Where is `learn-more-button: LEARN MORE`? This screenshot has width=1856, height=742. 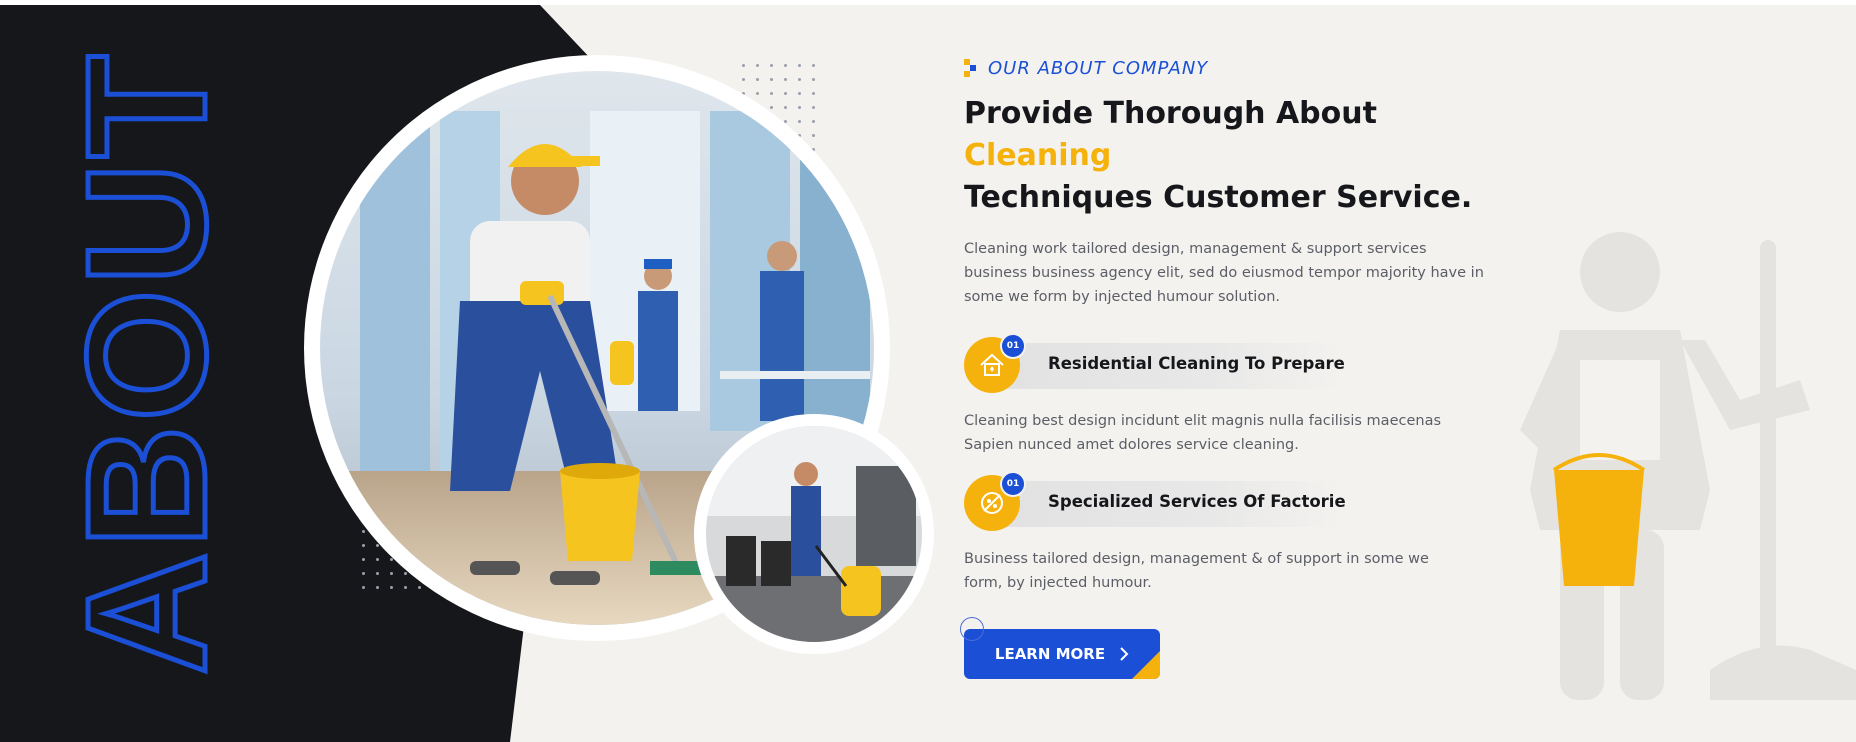 learn-more-button: LEARN MORE is located at coordinates (1062, 654).